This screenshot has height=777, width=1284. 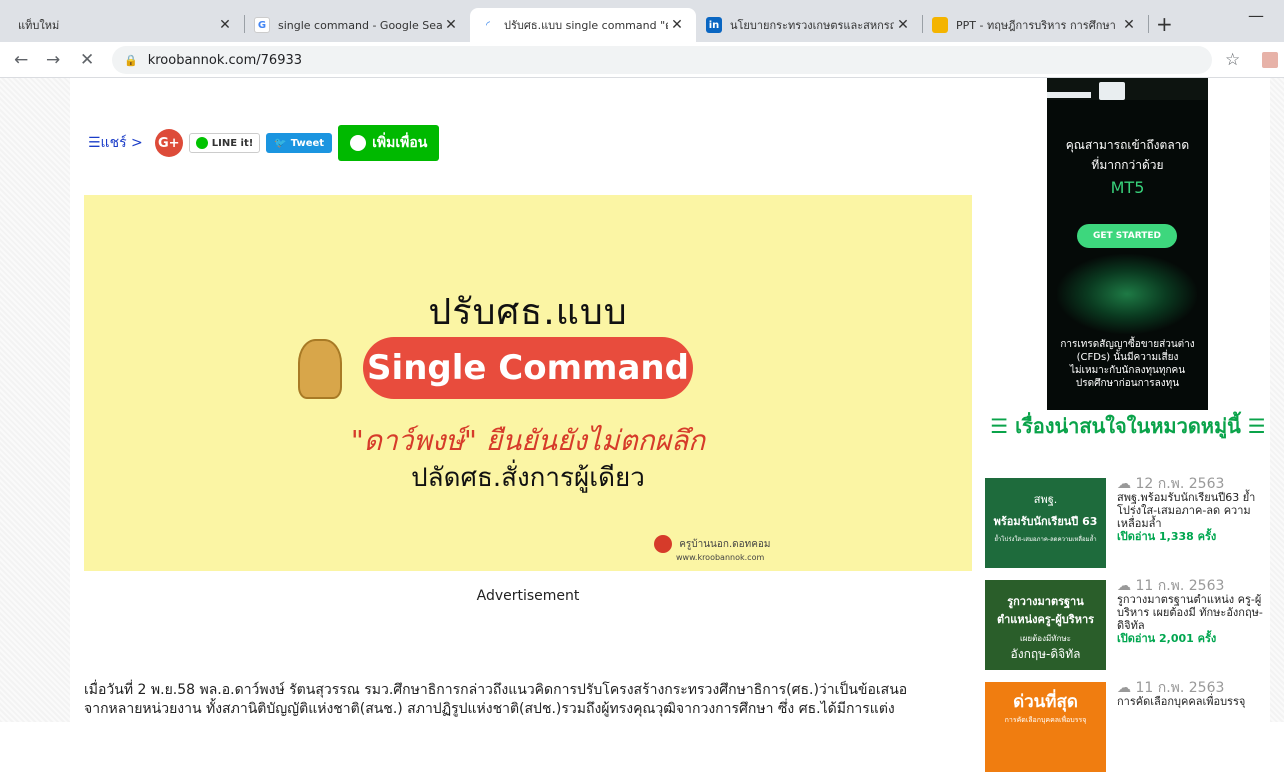 I want to click on tweet-button: 🐦 Tweet, so click(x=299, y=143).